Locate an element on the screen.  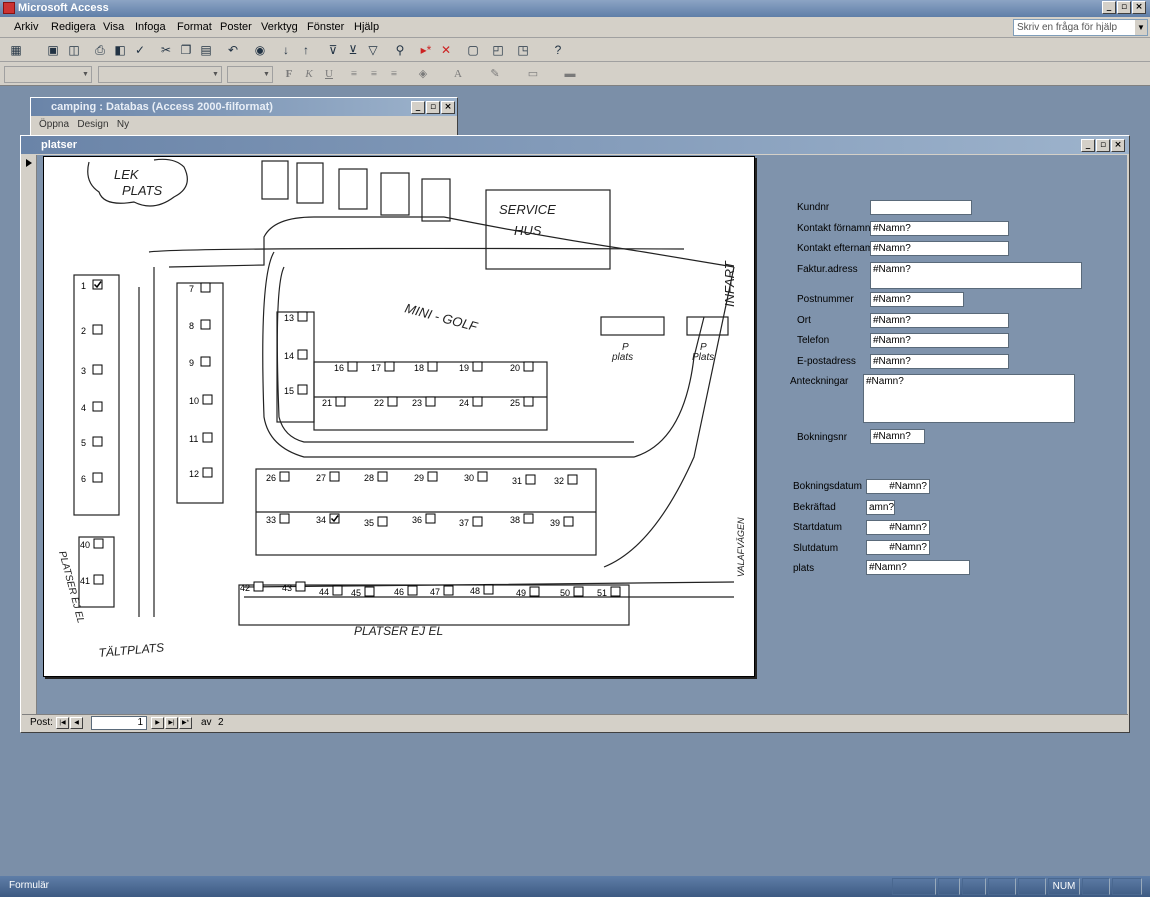
cut-icon: ✂ is located at coordinates (166, 50).